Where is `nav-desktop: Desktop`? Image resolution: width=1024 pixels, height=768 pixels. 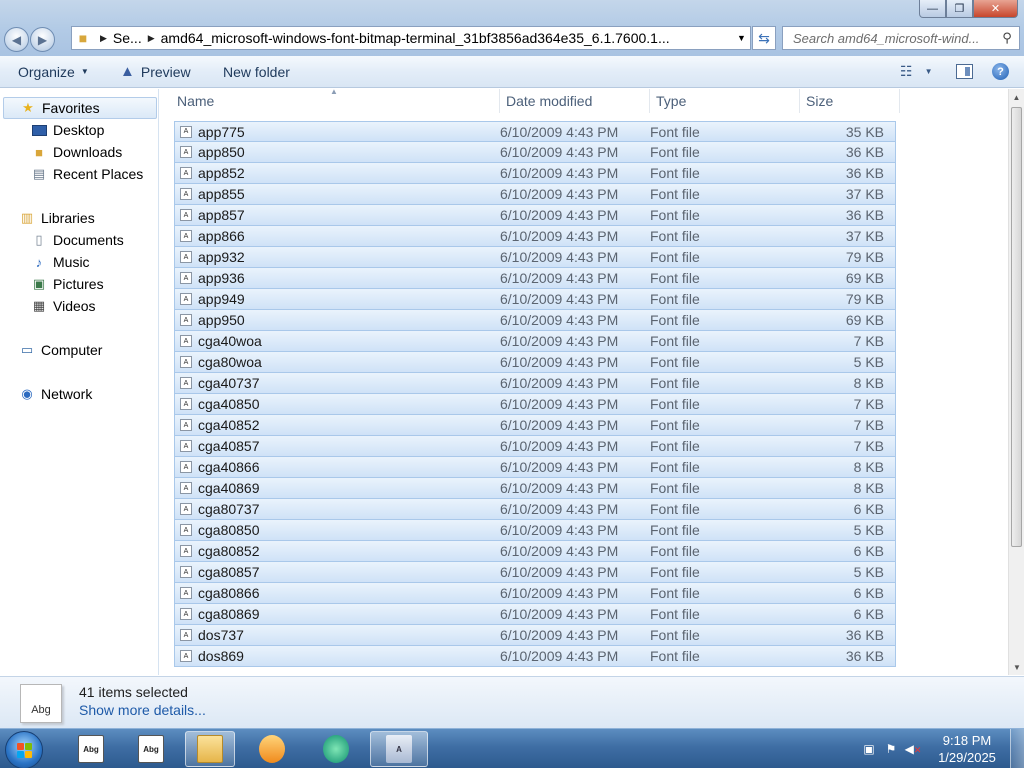 nav-desktop: Desktop is located at coordinates (67, 130).